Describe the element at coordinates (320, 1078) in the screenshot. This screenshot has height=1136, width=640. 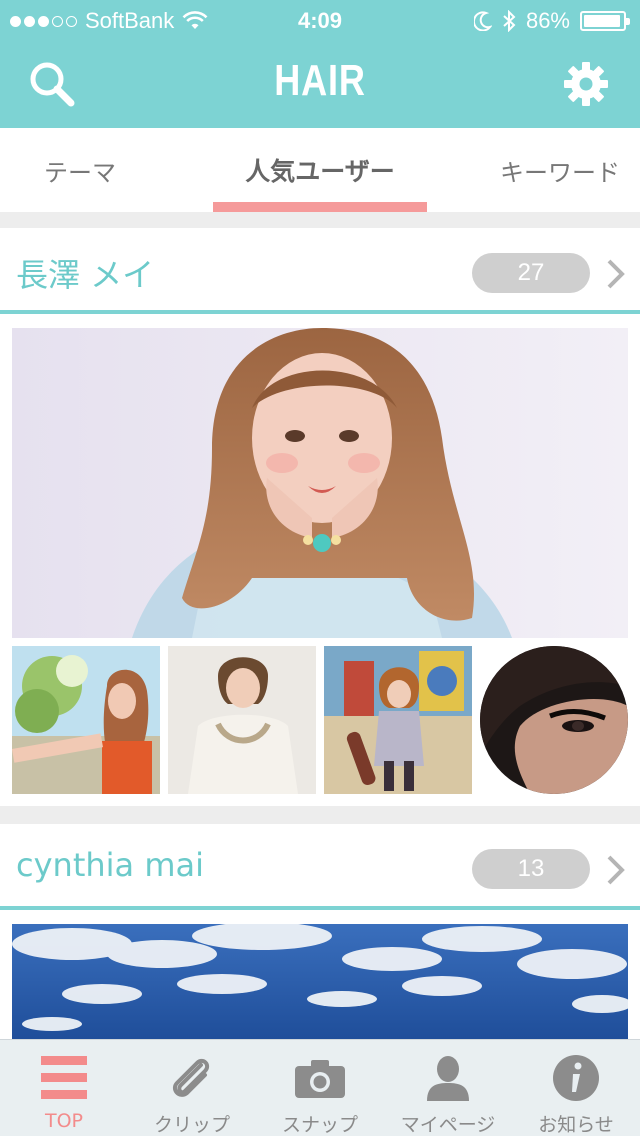
I see `camera-icon` at that location.